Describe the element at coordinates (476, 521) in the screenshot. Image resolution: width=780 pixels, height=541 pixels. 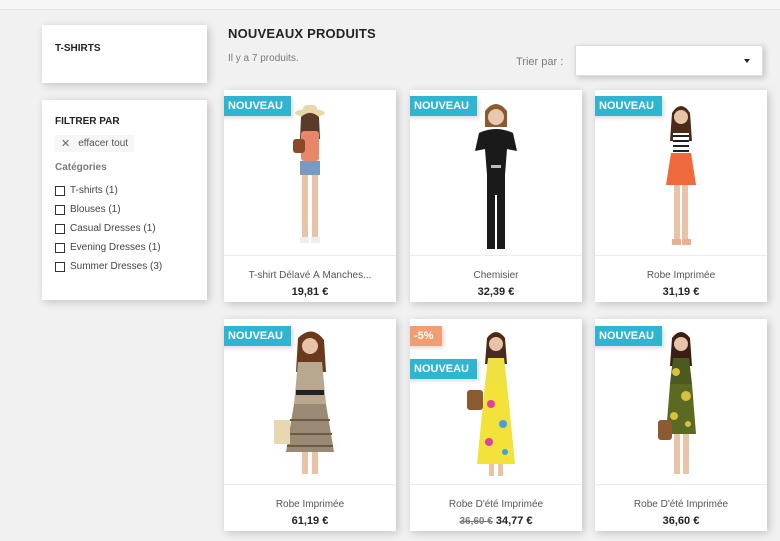
I see `regular-price: 36,60 €` at that location.